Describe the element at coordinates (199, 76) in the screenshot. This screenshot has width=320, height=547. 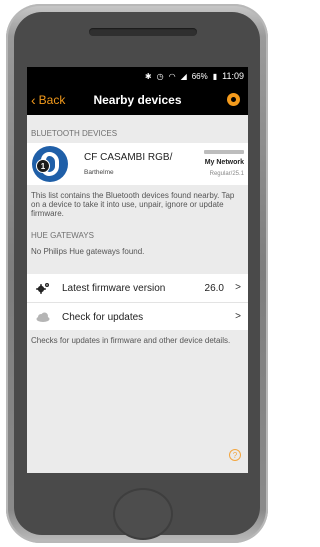
I see `battery-level: 66%` at that location.